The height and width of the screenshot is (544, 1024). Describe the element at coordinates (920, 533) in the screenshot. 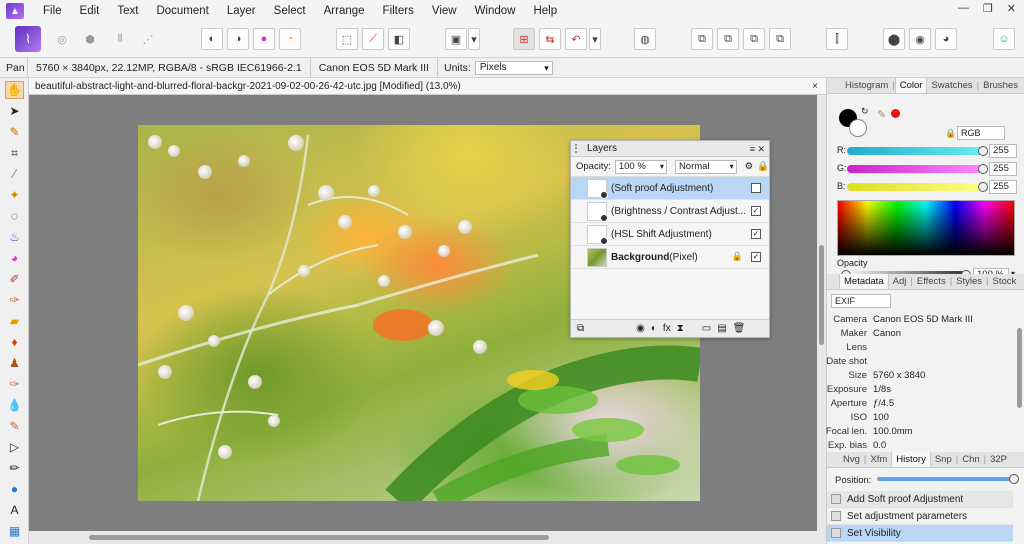

I see `history-item: Set Visibility` at that location.